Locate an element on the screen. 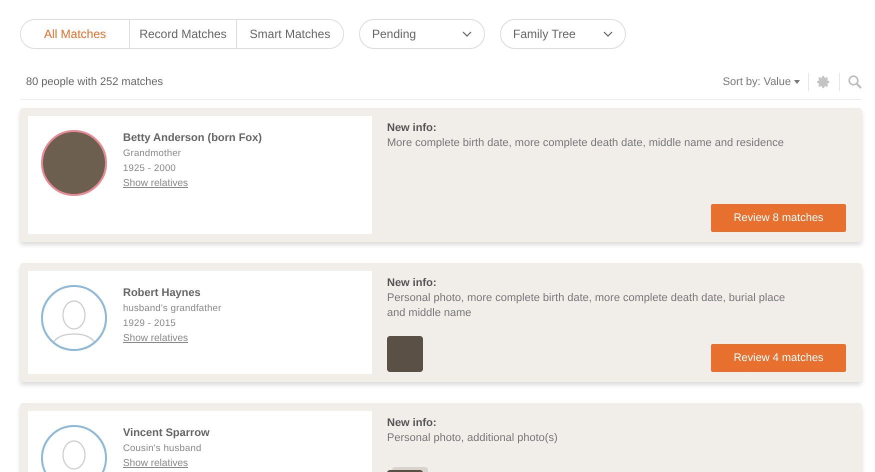 The width and height of the screenshot is (875, 472). filter-dropdown: Pending is located at coordinates (422, 34).